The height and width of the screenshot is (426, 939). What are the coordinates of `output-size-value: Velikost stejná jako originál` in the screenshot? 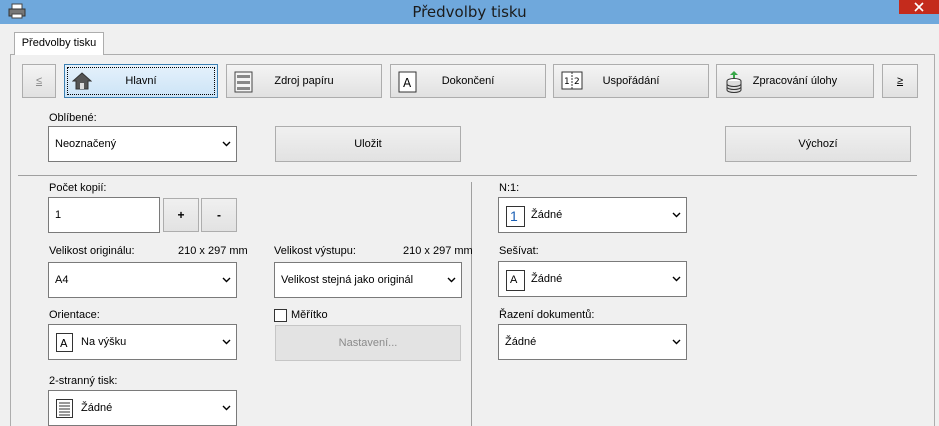 It's located at (347, 280).